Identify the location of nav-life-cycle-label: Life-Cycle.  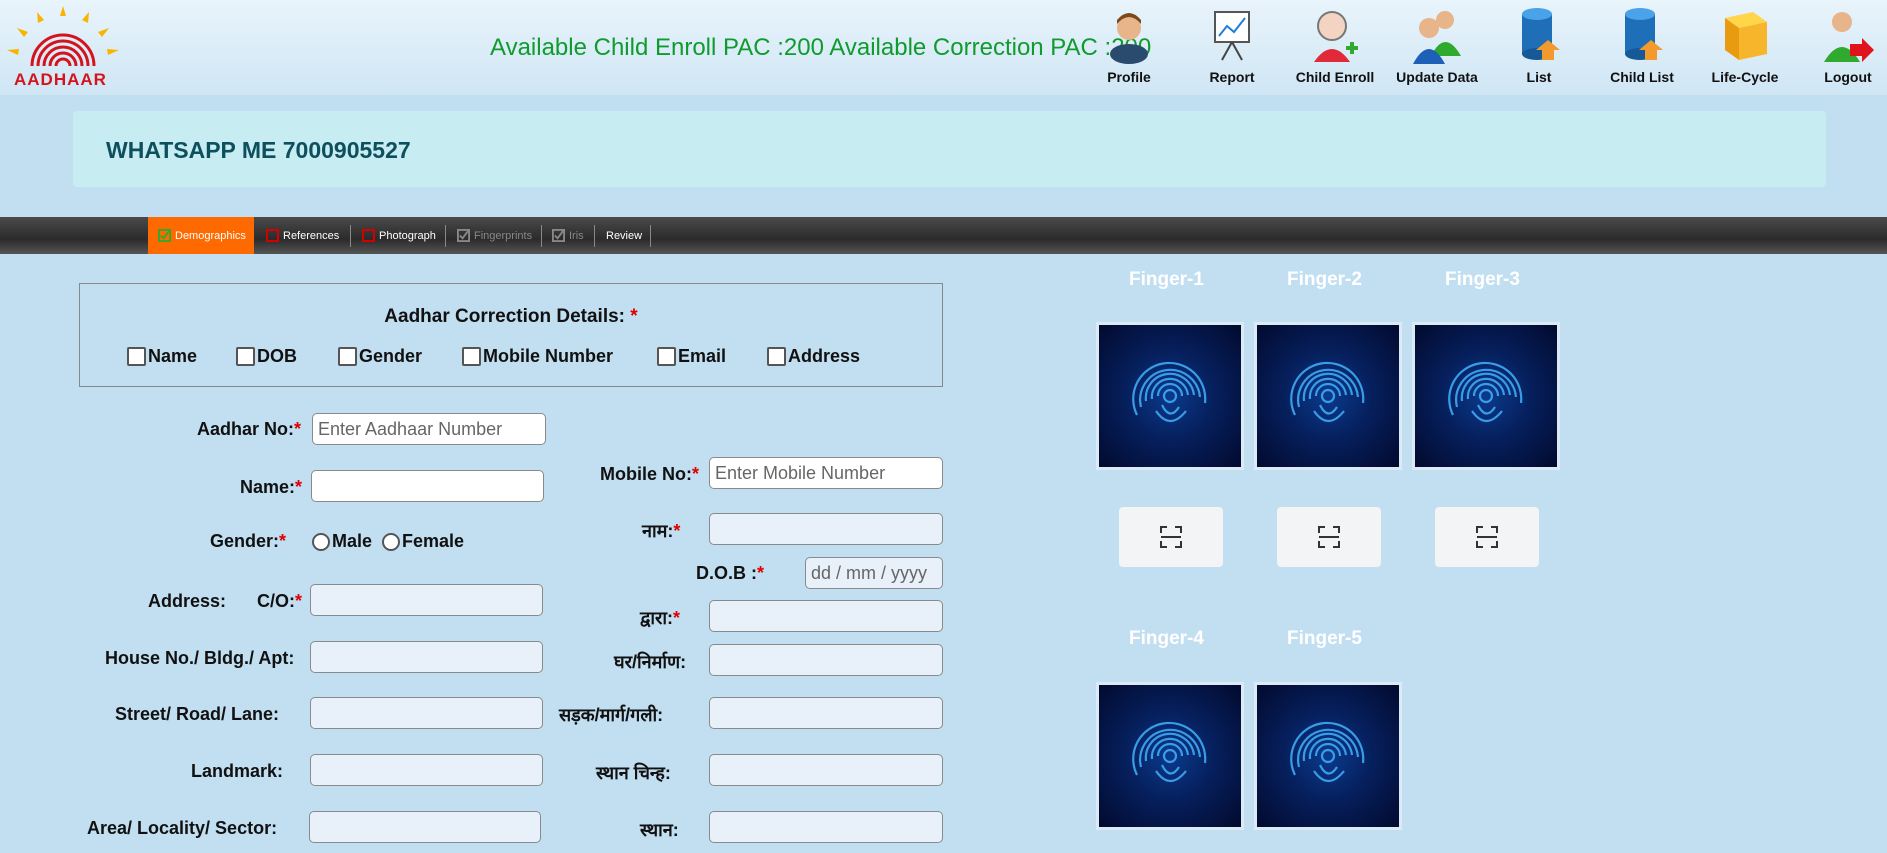
(1745, 77).